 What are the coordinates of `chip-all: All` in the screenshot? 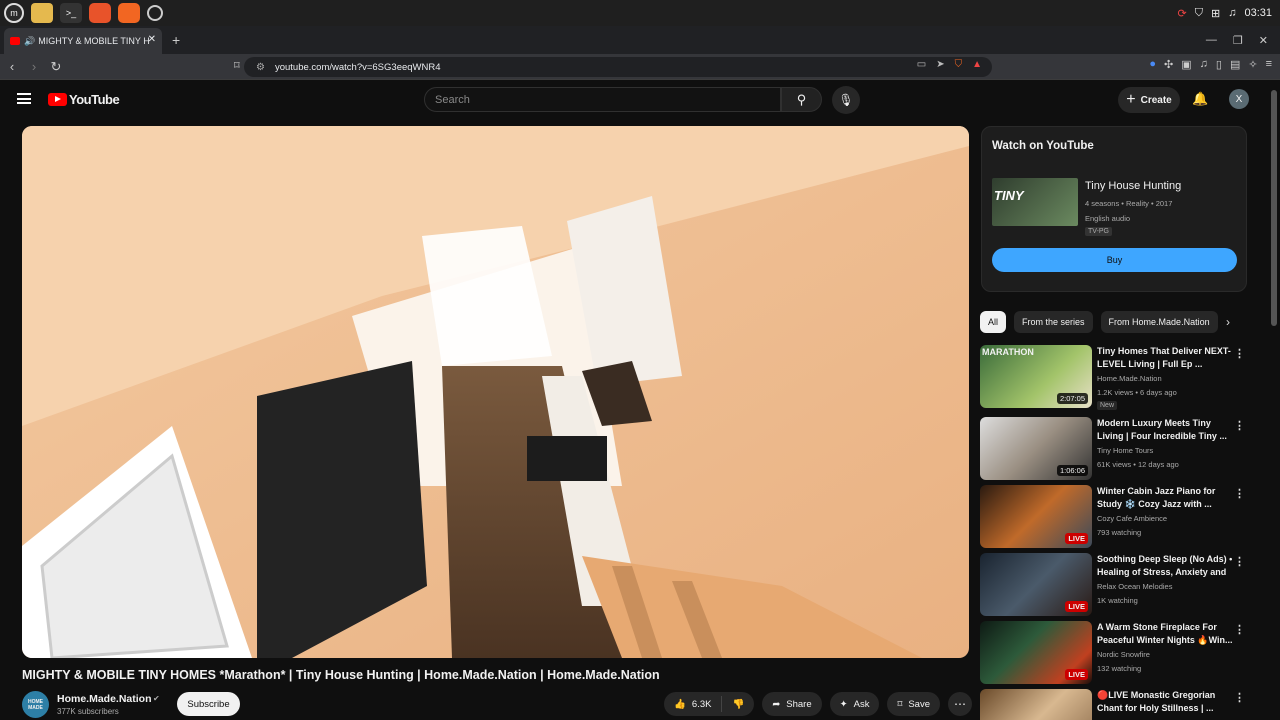 It's located at (993, 322).